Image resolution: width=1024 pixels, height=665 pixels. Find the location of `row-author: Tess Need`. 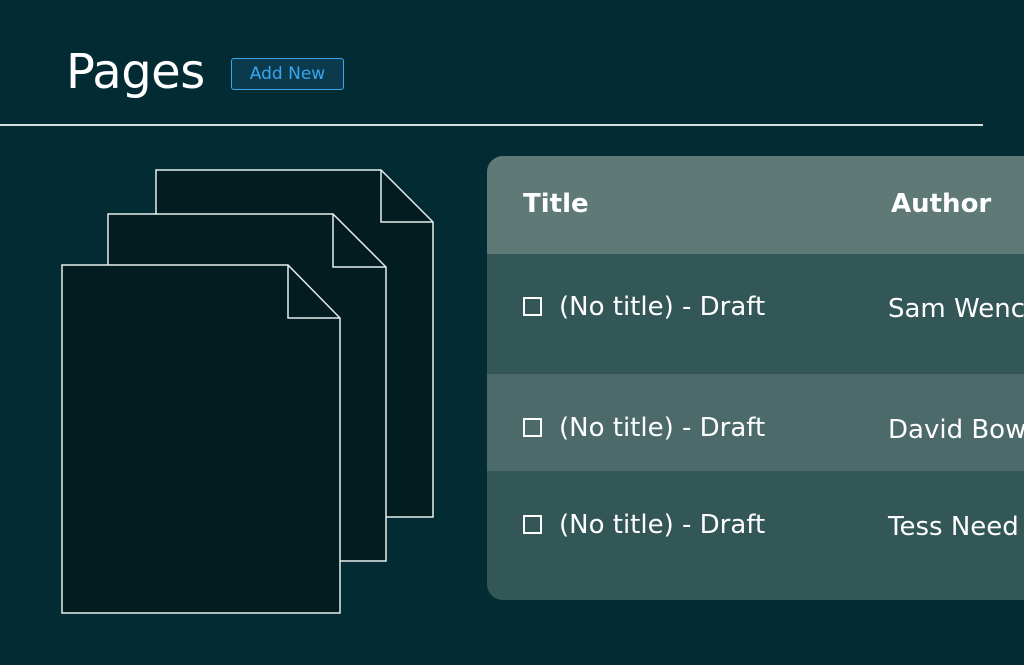

row-author: Tess Need is located at coordinates (953, 527).